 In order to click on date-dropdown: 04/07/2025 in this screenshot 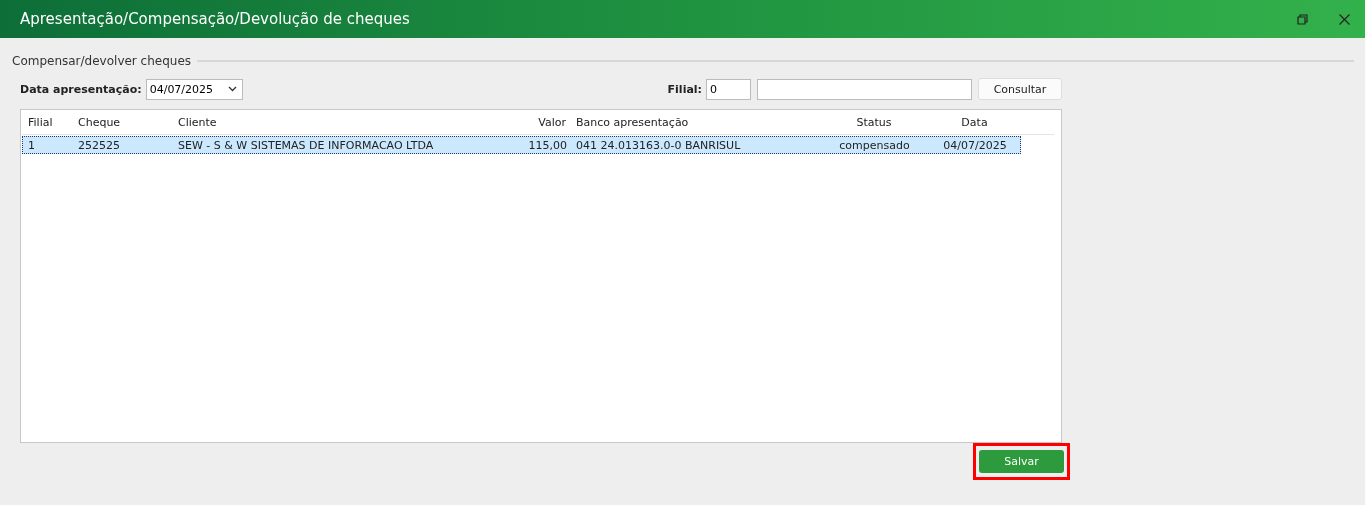, I will do `click(194, 89)`.